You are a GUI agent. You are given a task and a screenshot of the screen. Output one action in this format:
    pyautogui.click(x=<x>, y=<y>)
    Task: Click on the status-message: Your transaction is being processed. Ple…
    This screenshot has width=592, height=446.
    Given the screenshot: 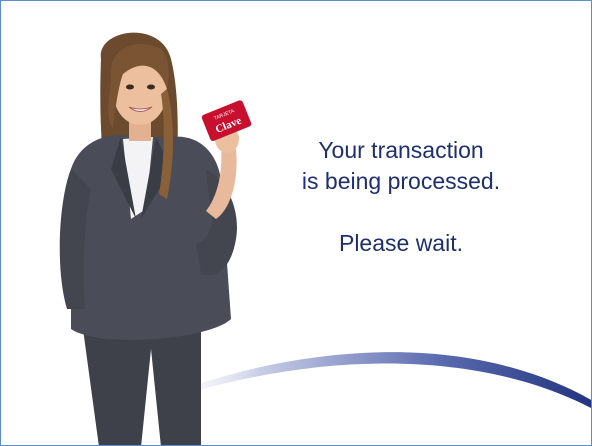 What is the action you would take?
    pyautogui.click(x=401, y=197)
    